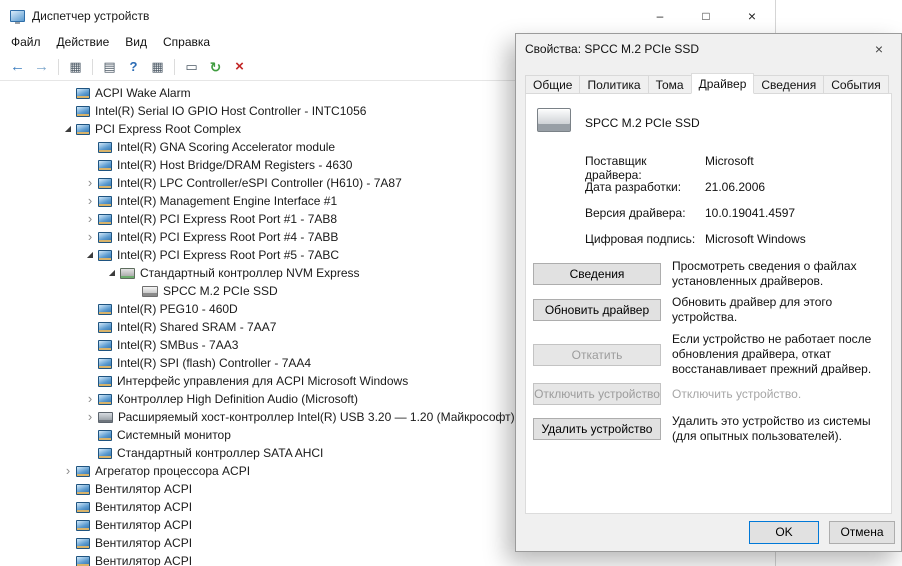  I want to click on disk-device-icon, so click(150, 291).